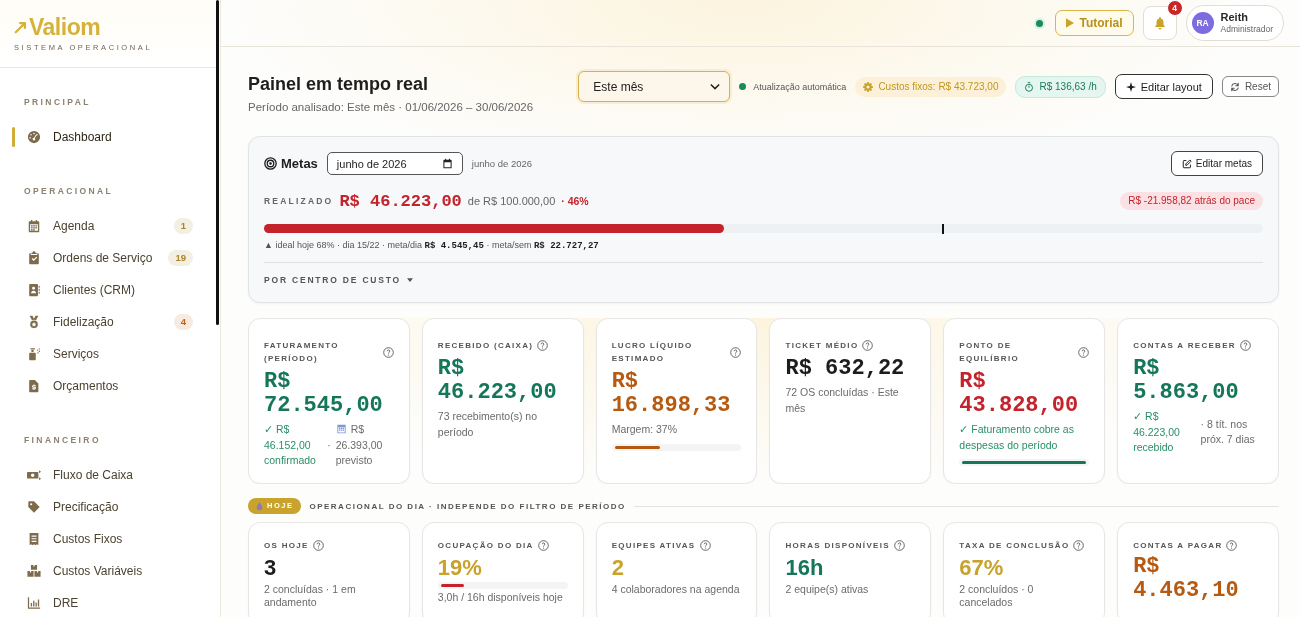  Describe the element at coordinates (488, 424) in the screenshot. I see `kpi-note: 73 recebimento(s) no período` at that location.